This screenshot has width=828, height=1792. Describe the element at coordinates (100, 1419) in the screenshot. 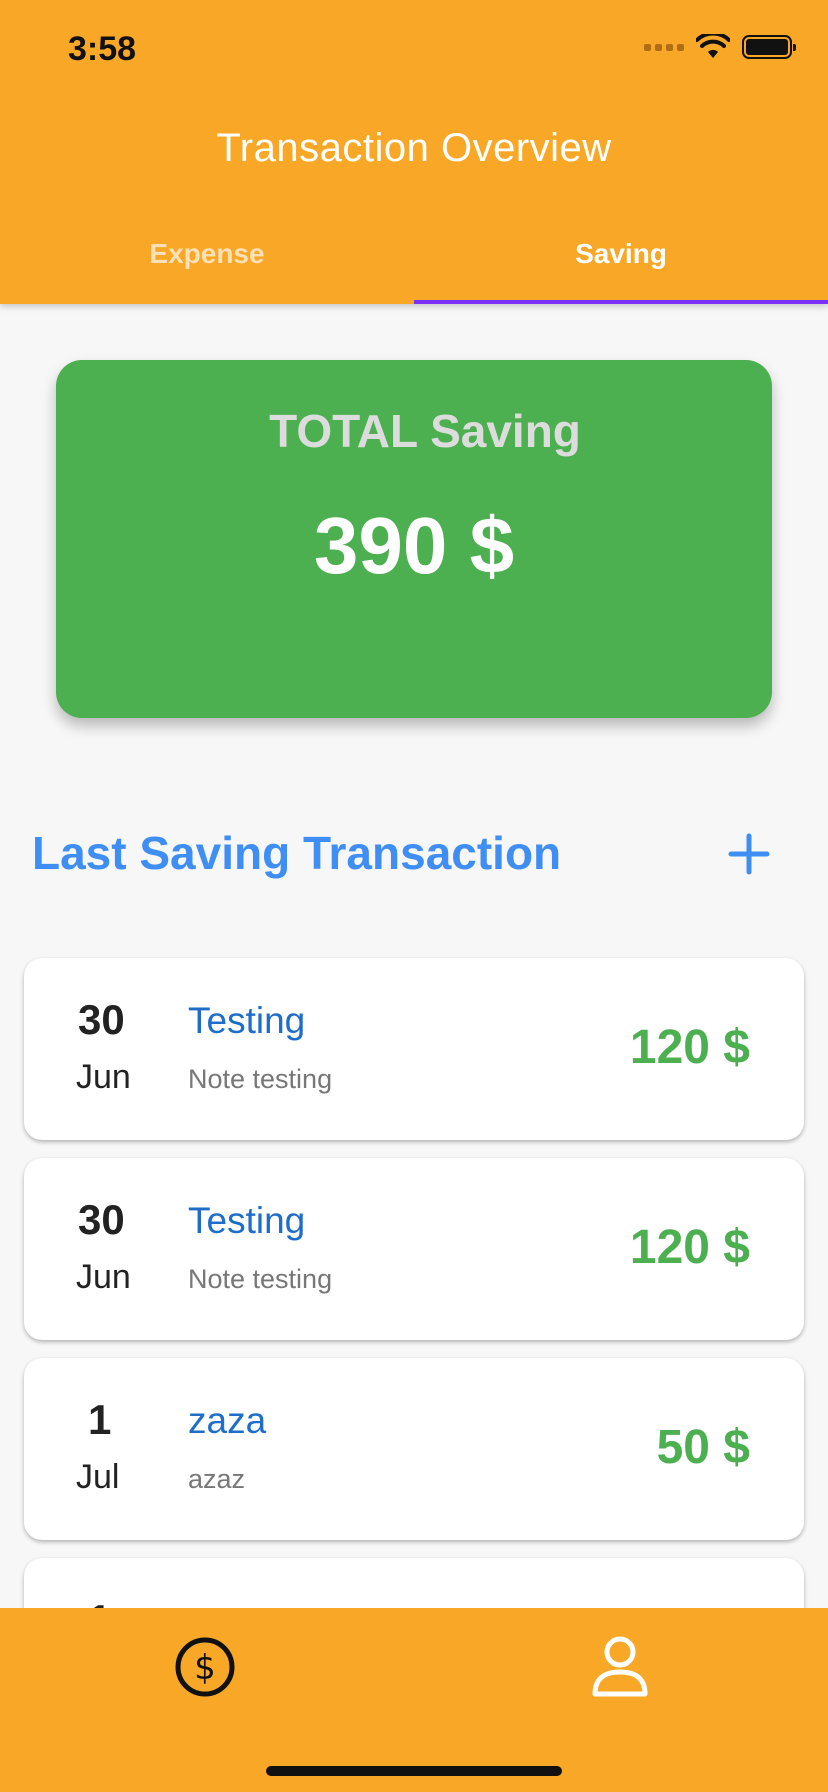

I see `transaction-day: 1` at that location.